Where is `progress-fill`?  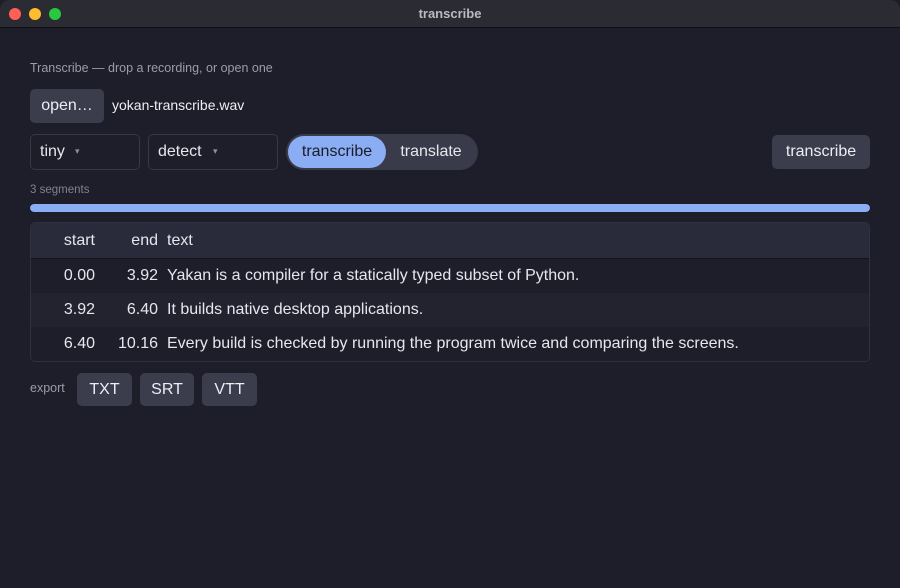 progress-fill is located at coordinates (450, 208).